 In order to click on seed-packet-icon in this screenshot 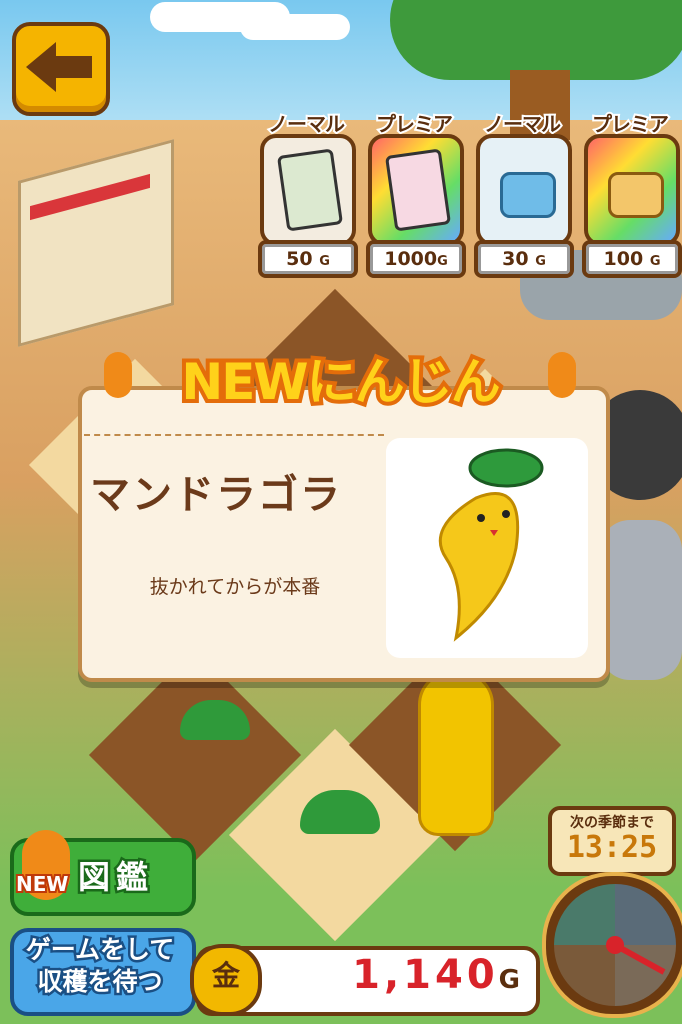, I will do `click(308, 190)`.